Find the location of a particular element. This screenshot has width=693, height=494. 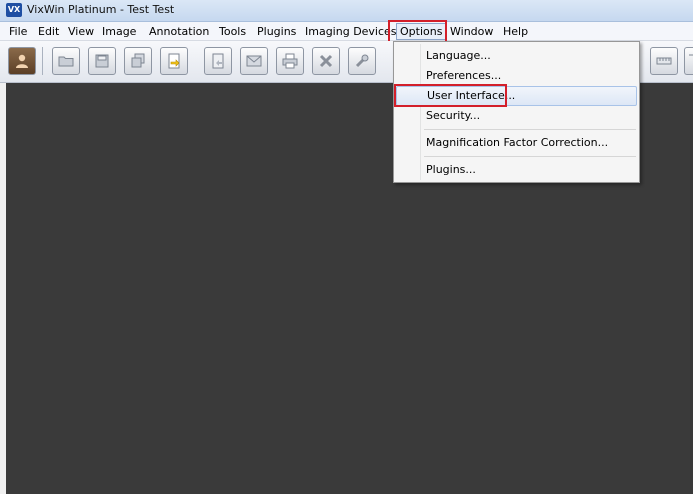

menu-options: Options is located at coordinates (421, 31).